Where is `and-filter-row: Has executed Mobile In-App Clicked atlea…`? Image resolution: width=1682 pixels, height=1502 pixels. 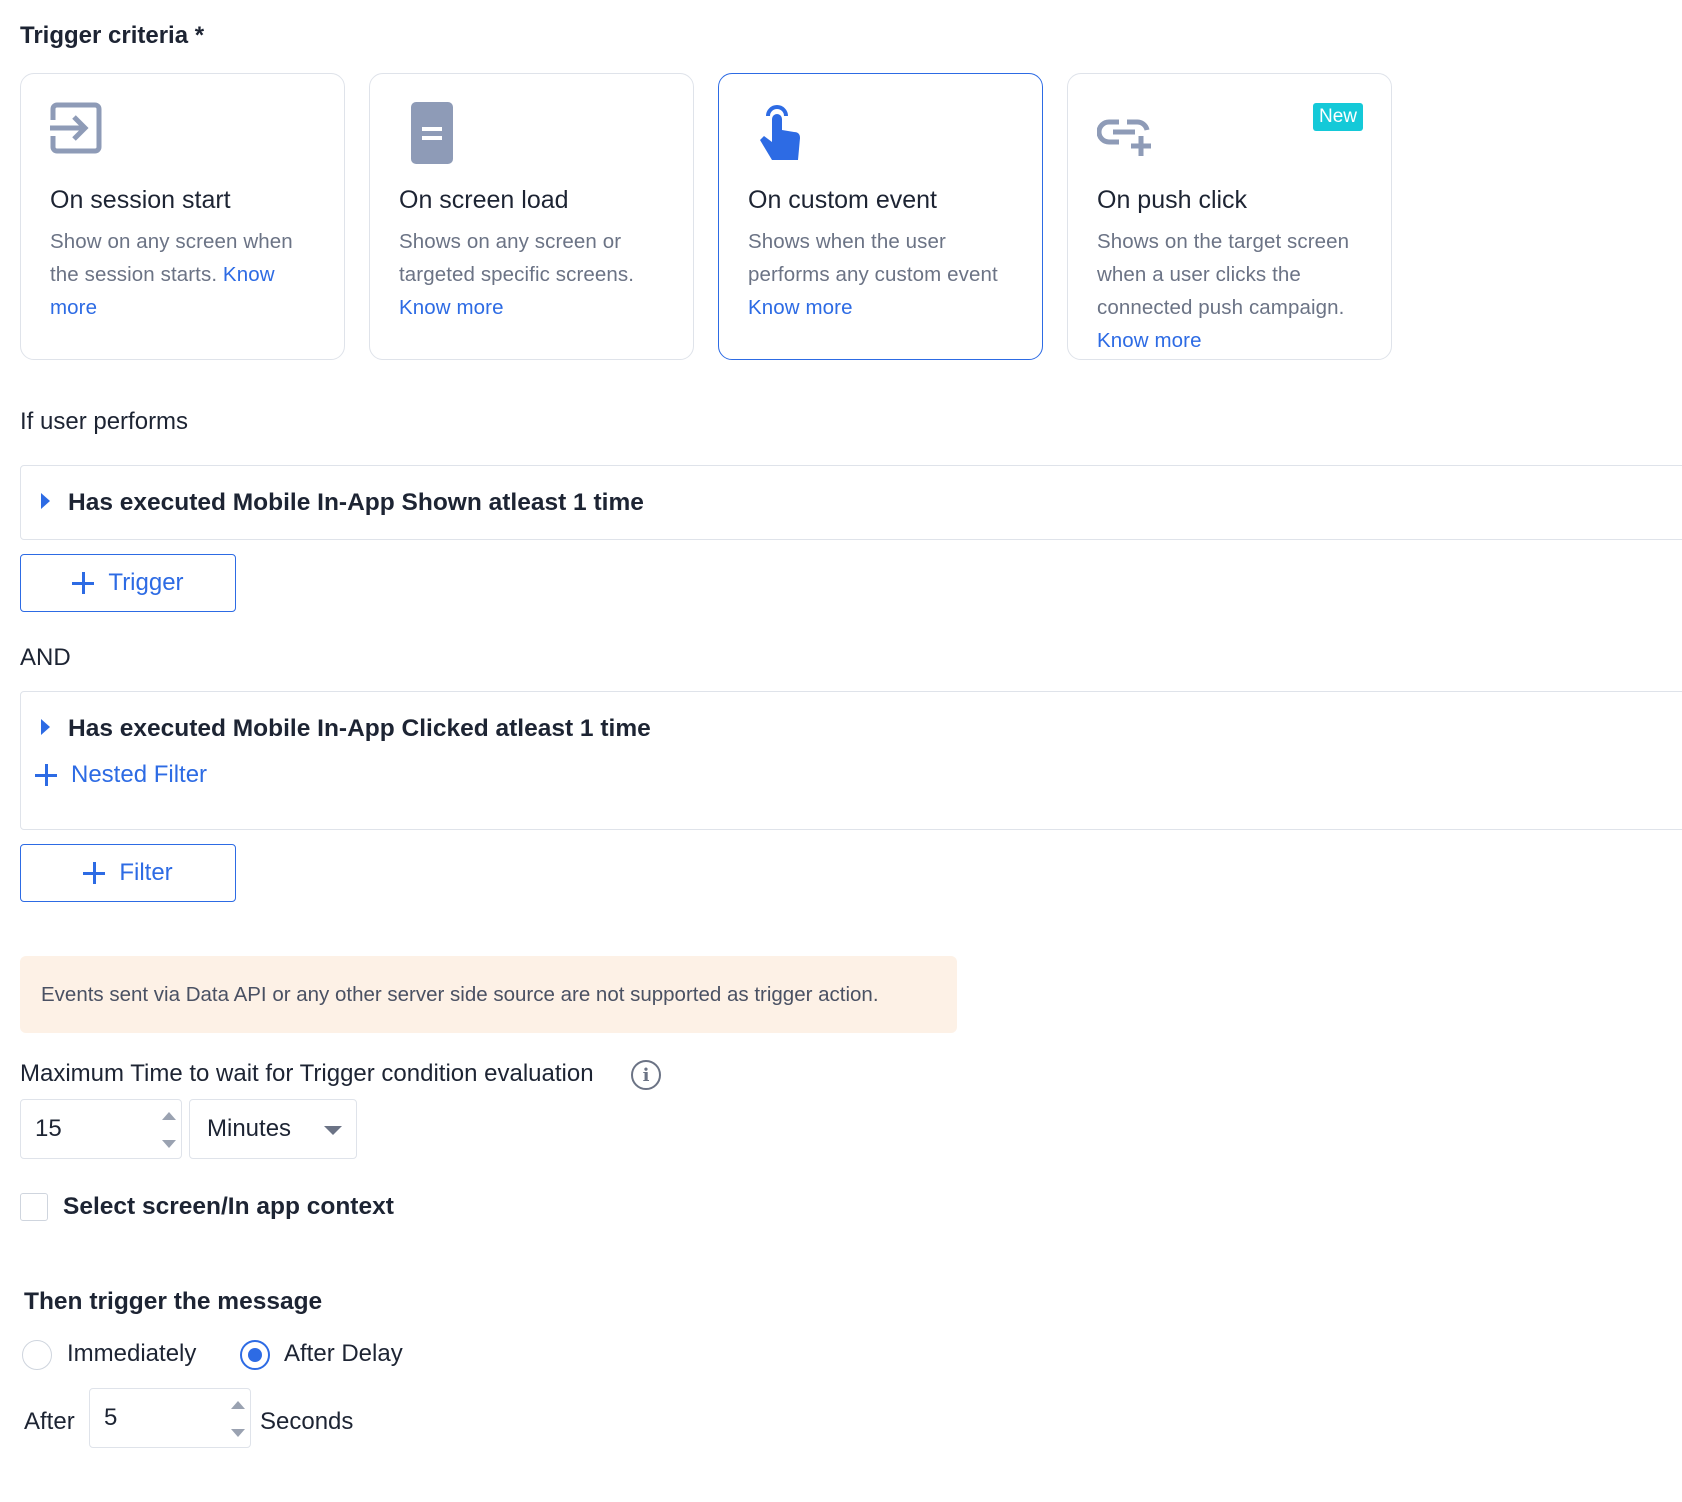 and-filter-row: Has executed Mobile In-App Clicked atlea… is located at coordinates (851, 728).